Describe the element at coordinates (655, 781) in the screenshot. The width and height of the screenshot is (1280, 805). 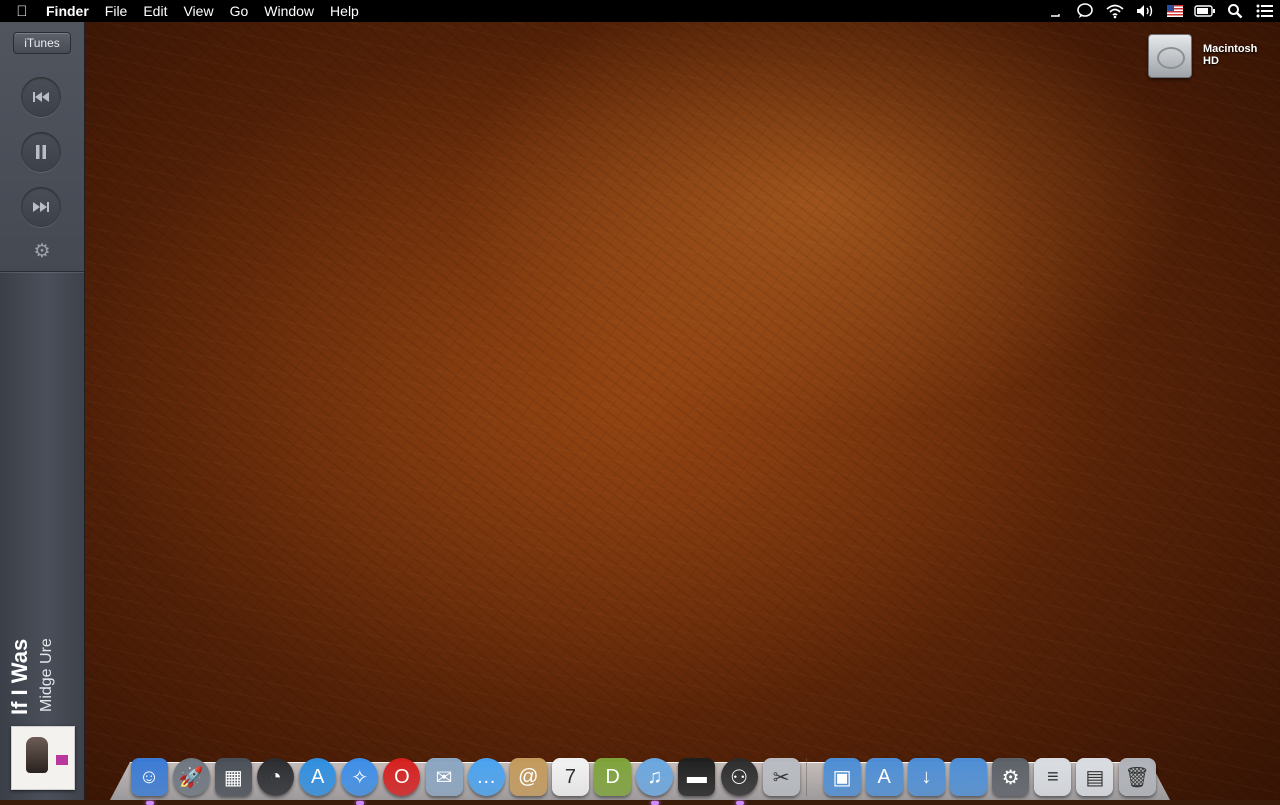
I see `dock-itunes-icon: ♫` at that location.